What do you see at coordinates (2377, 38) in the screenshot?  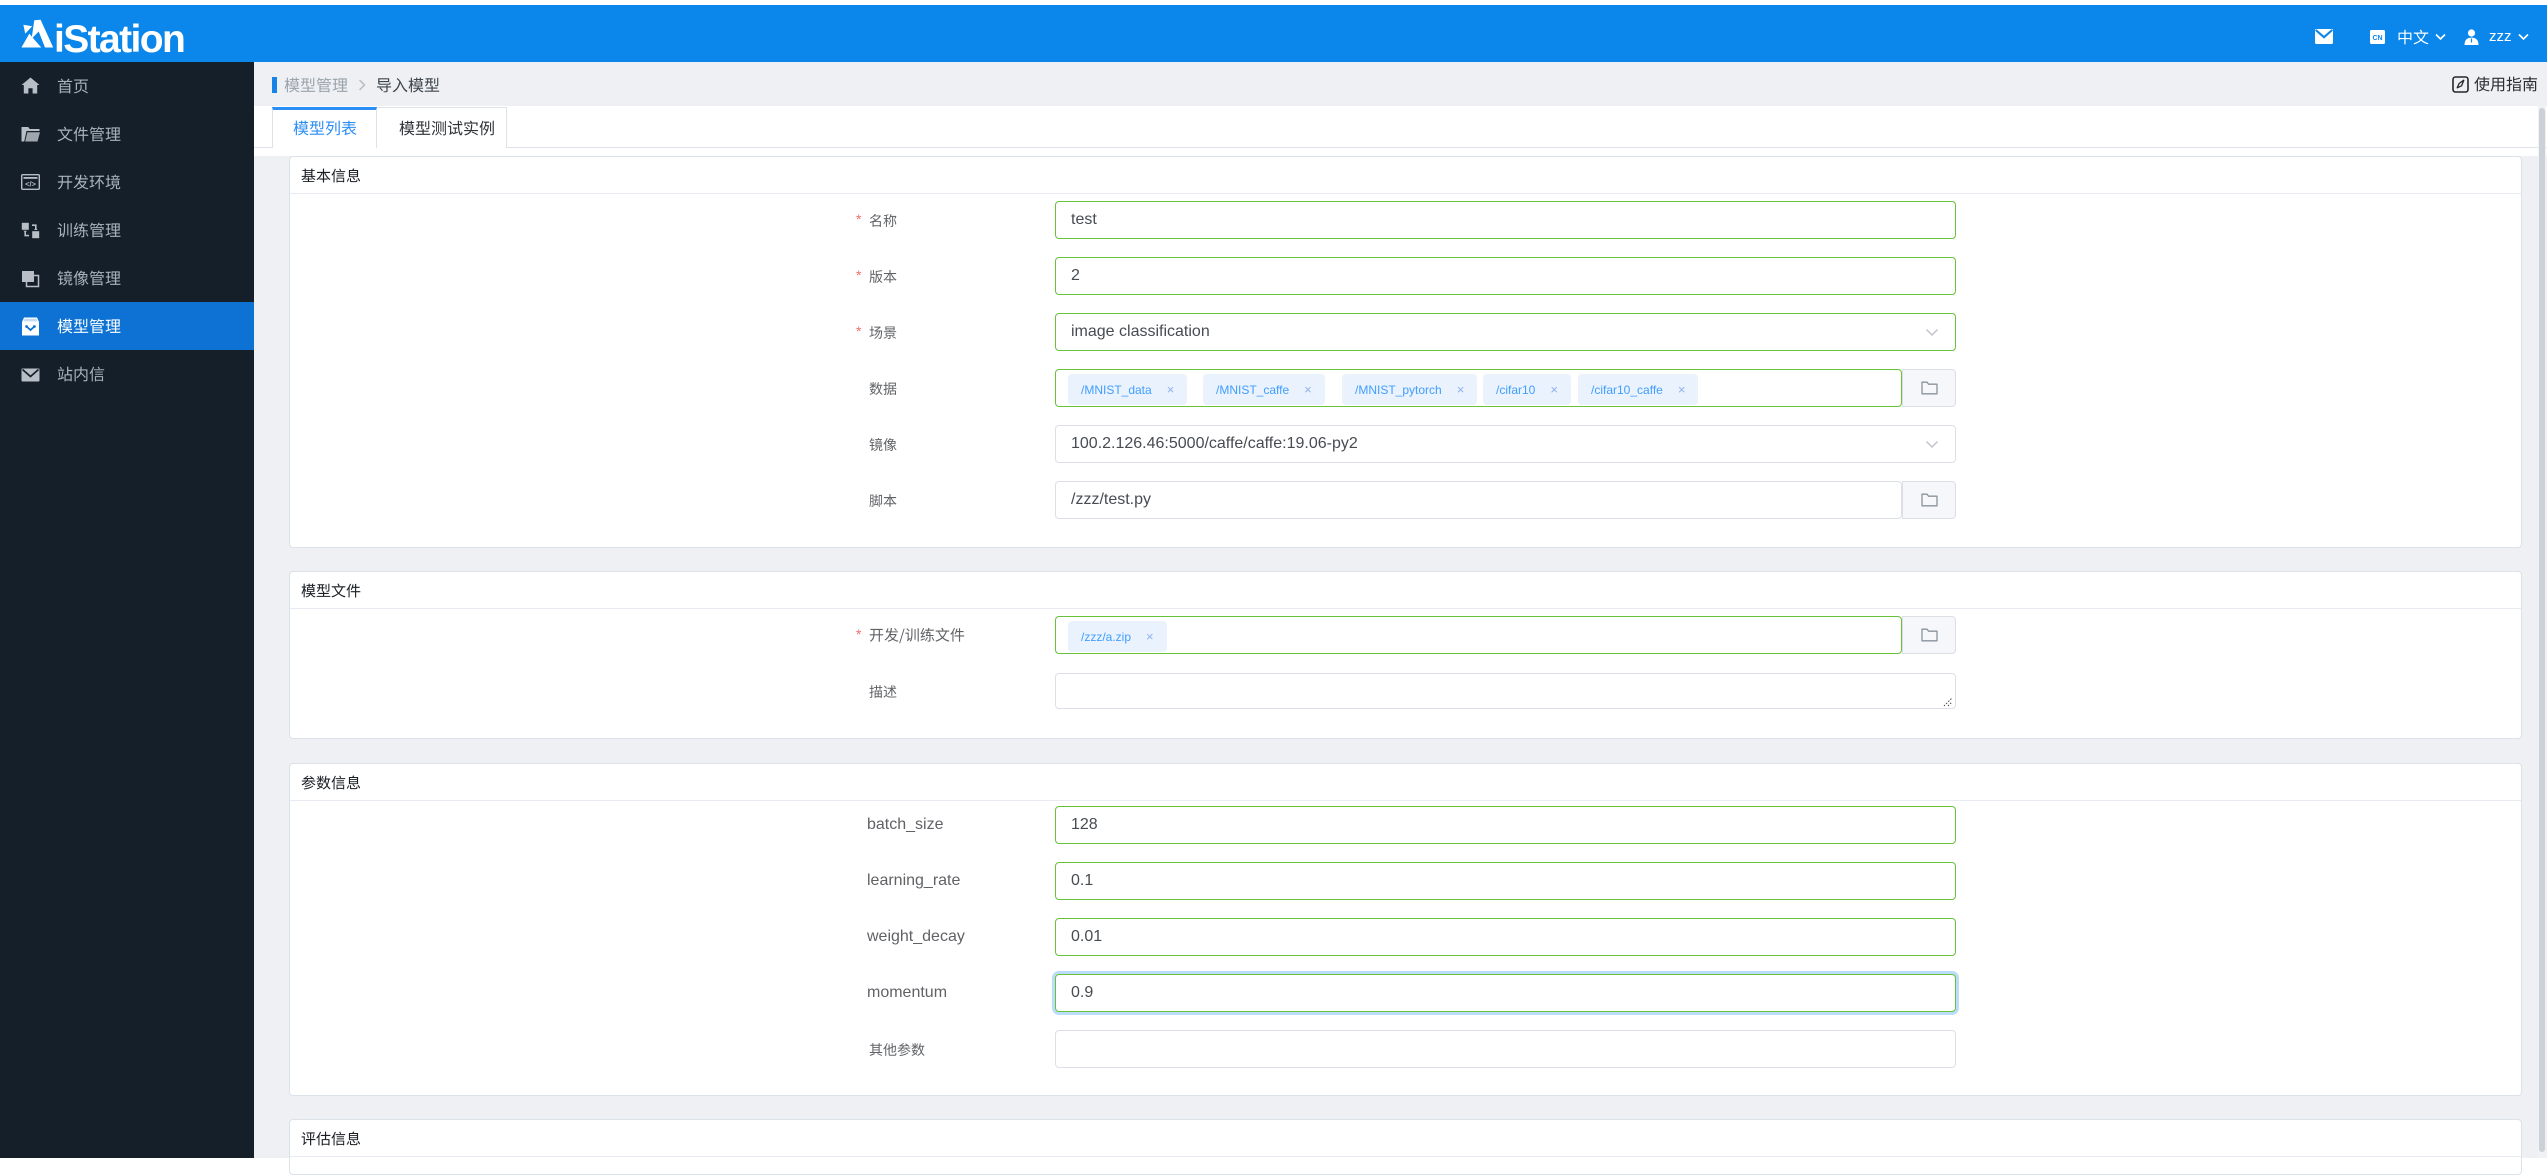 I see `svg-text: CN` at bounding box center [2377, 38].